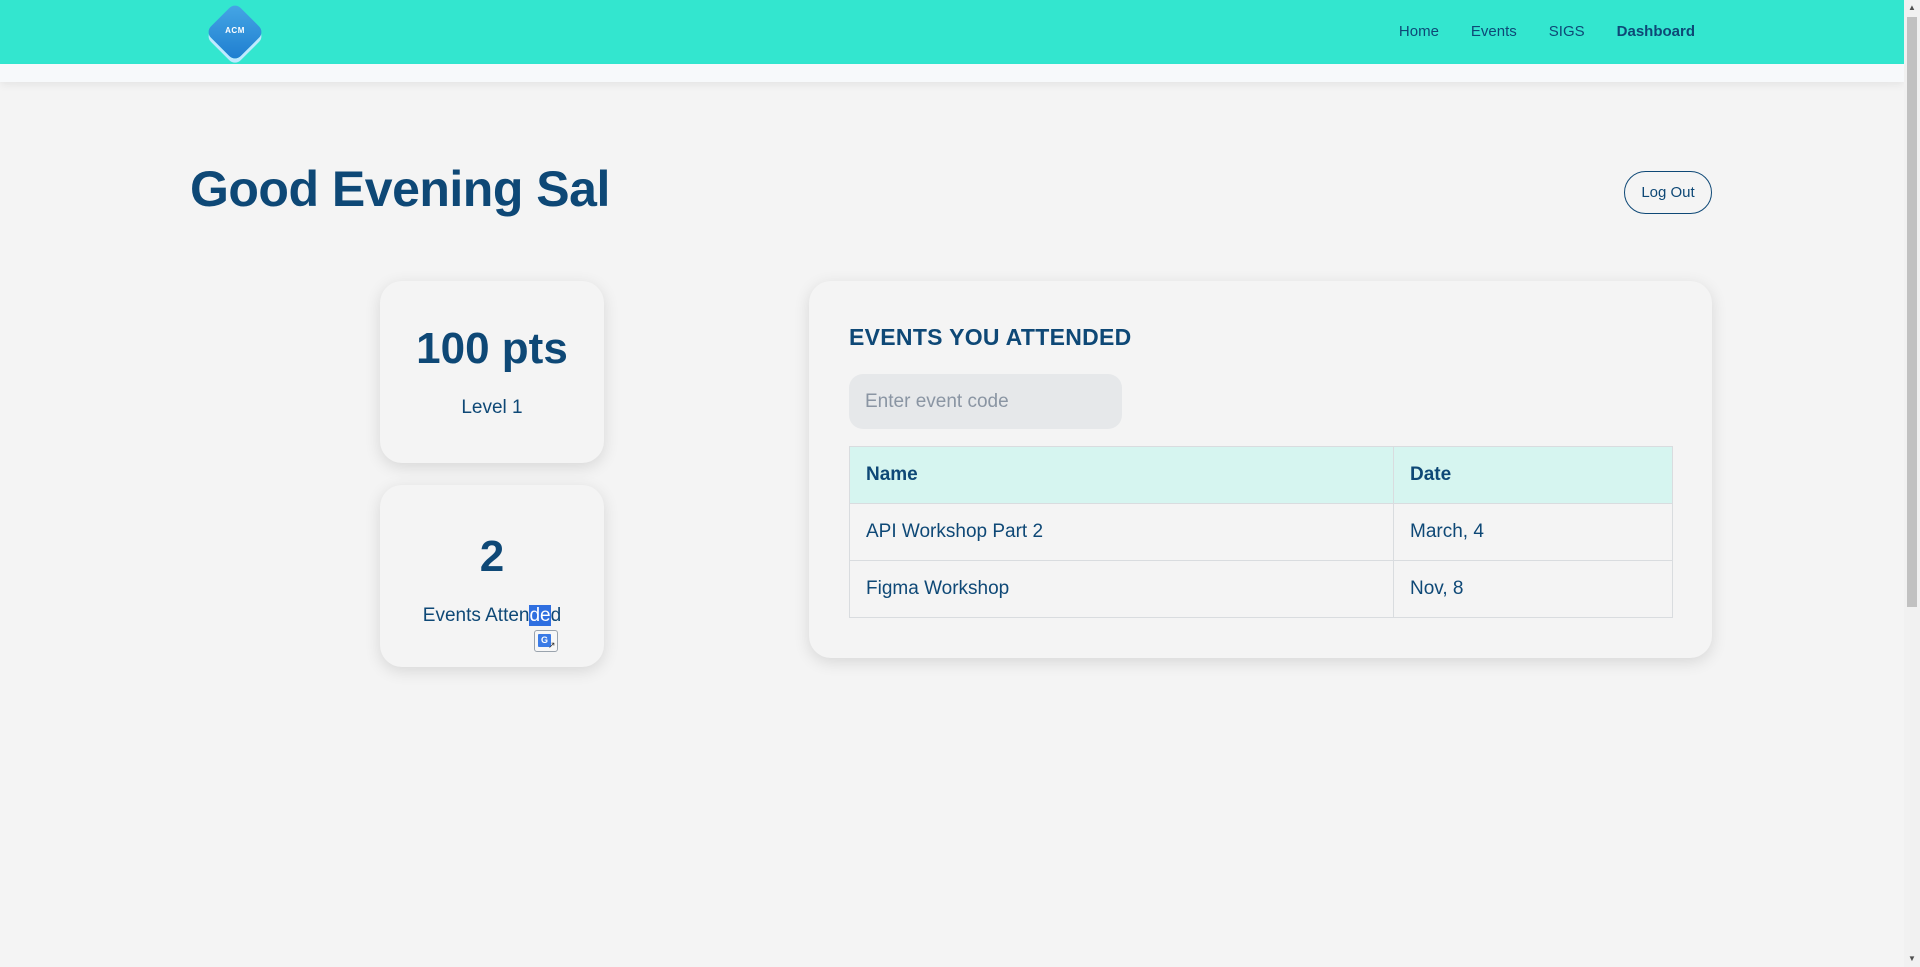 The image size is (1920, 967). Describe the element at coordinates (985, 401) in the screenshot. I see `event-code-input` at that location.